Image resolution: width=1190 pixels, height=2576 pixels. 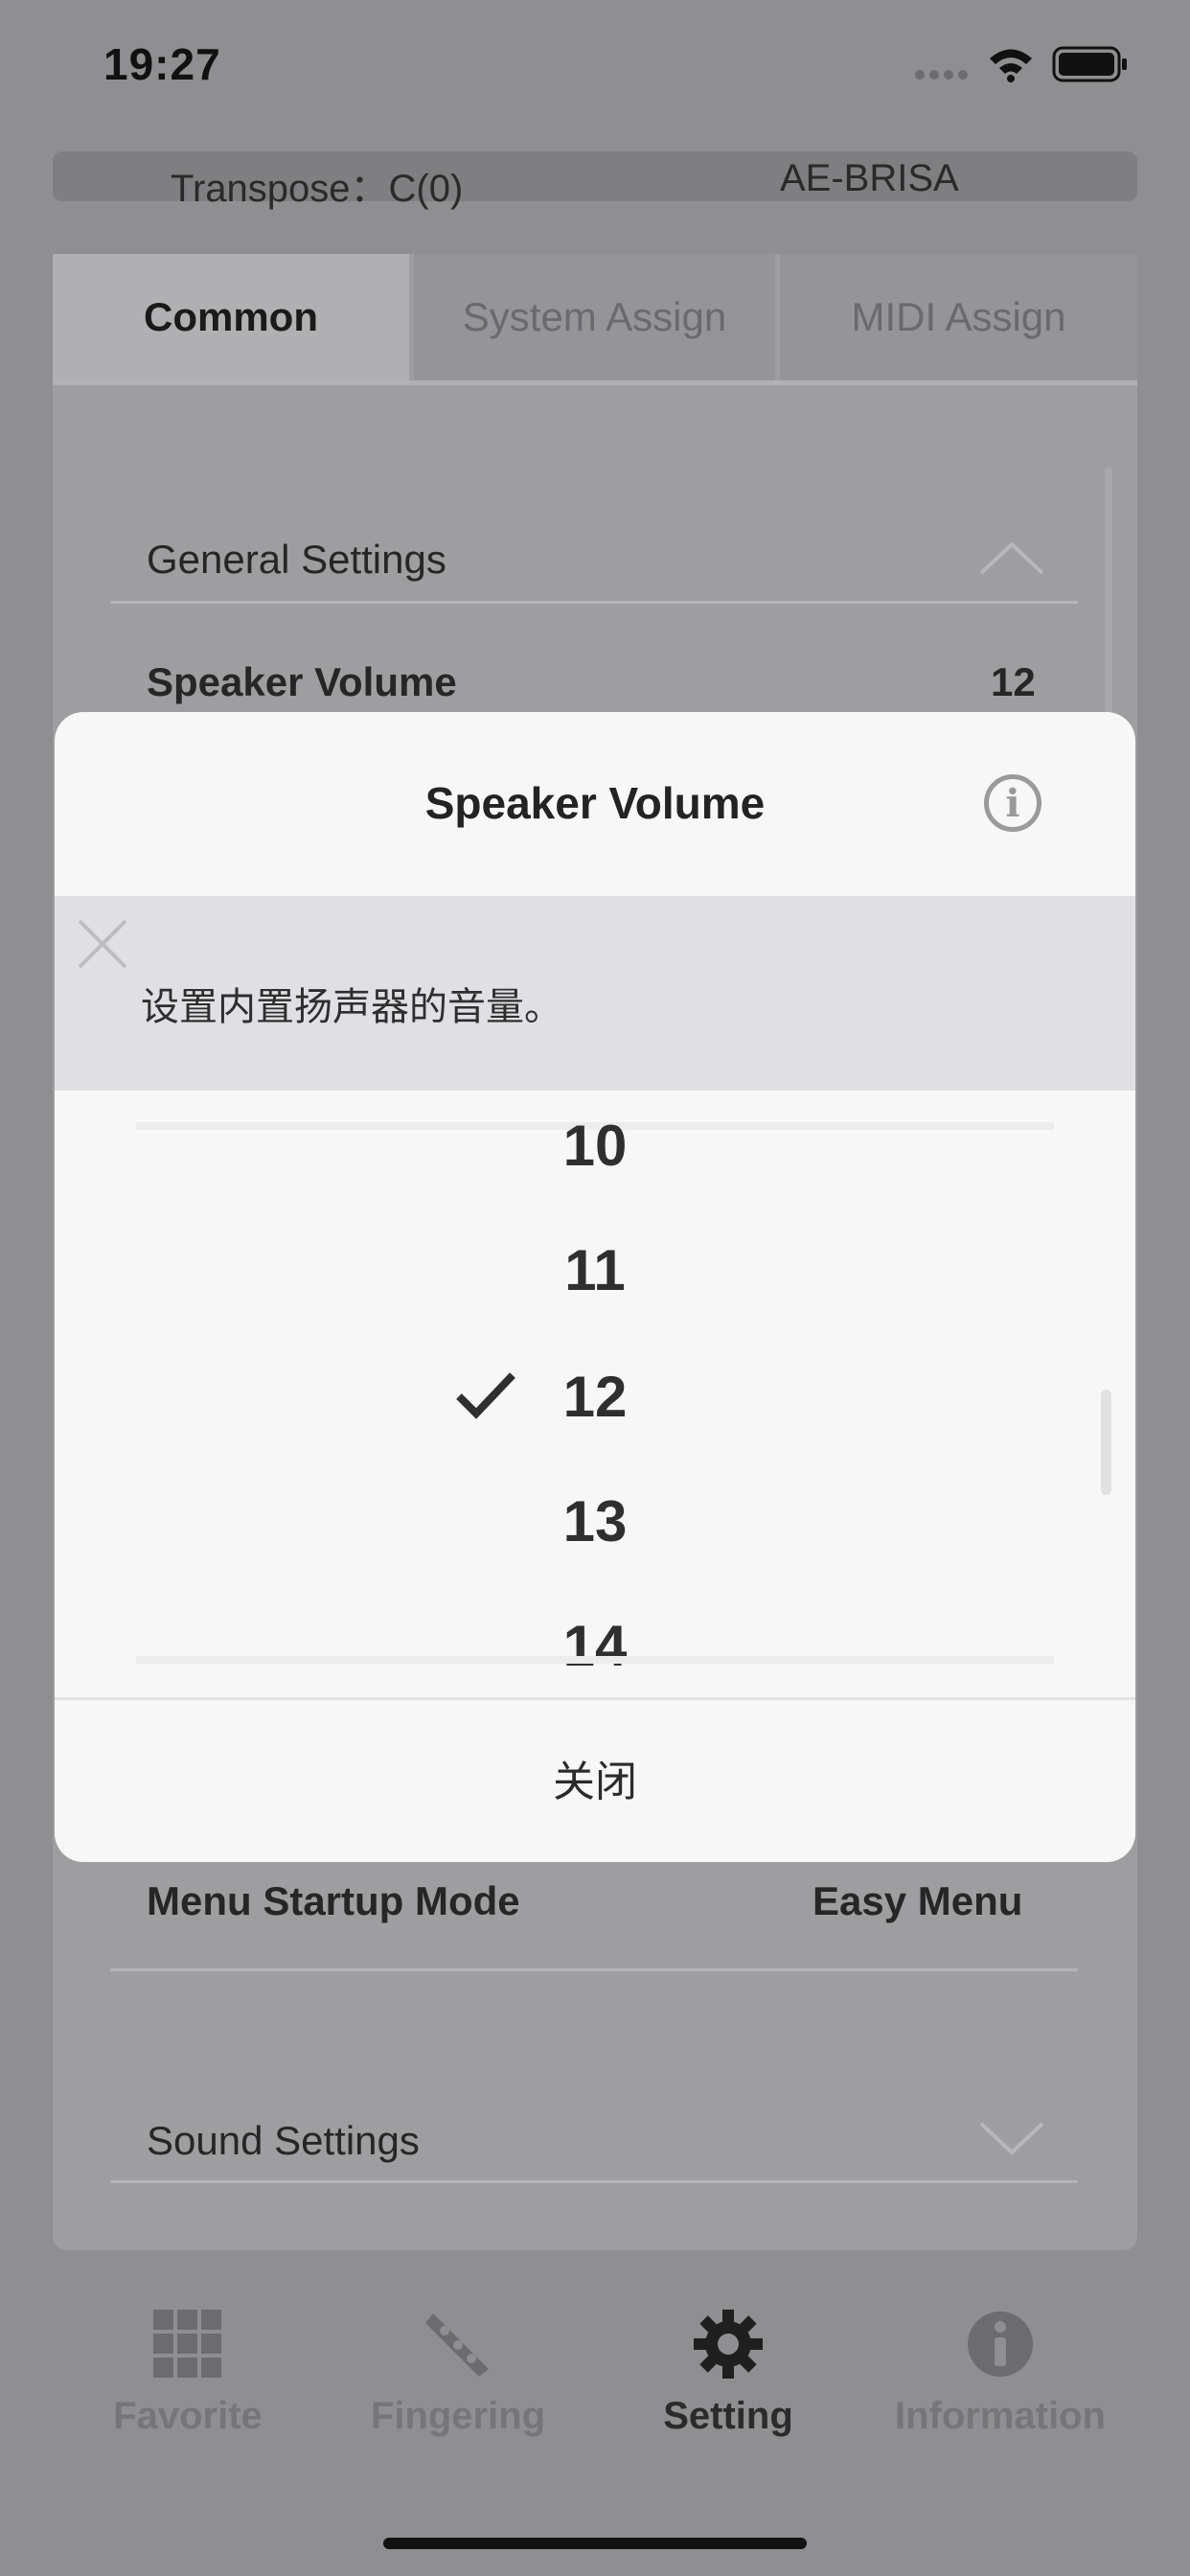 I want to click on tab-system-assign: System Assign, so click(x=594, y=317).